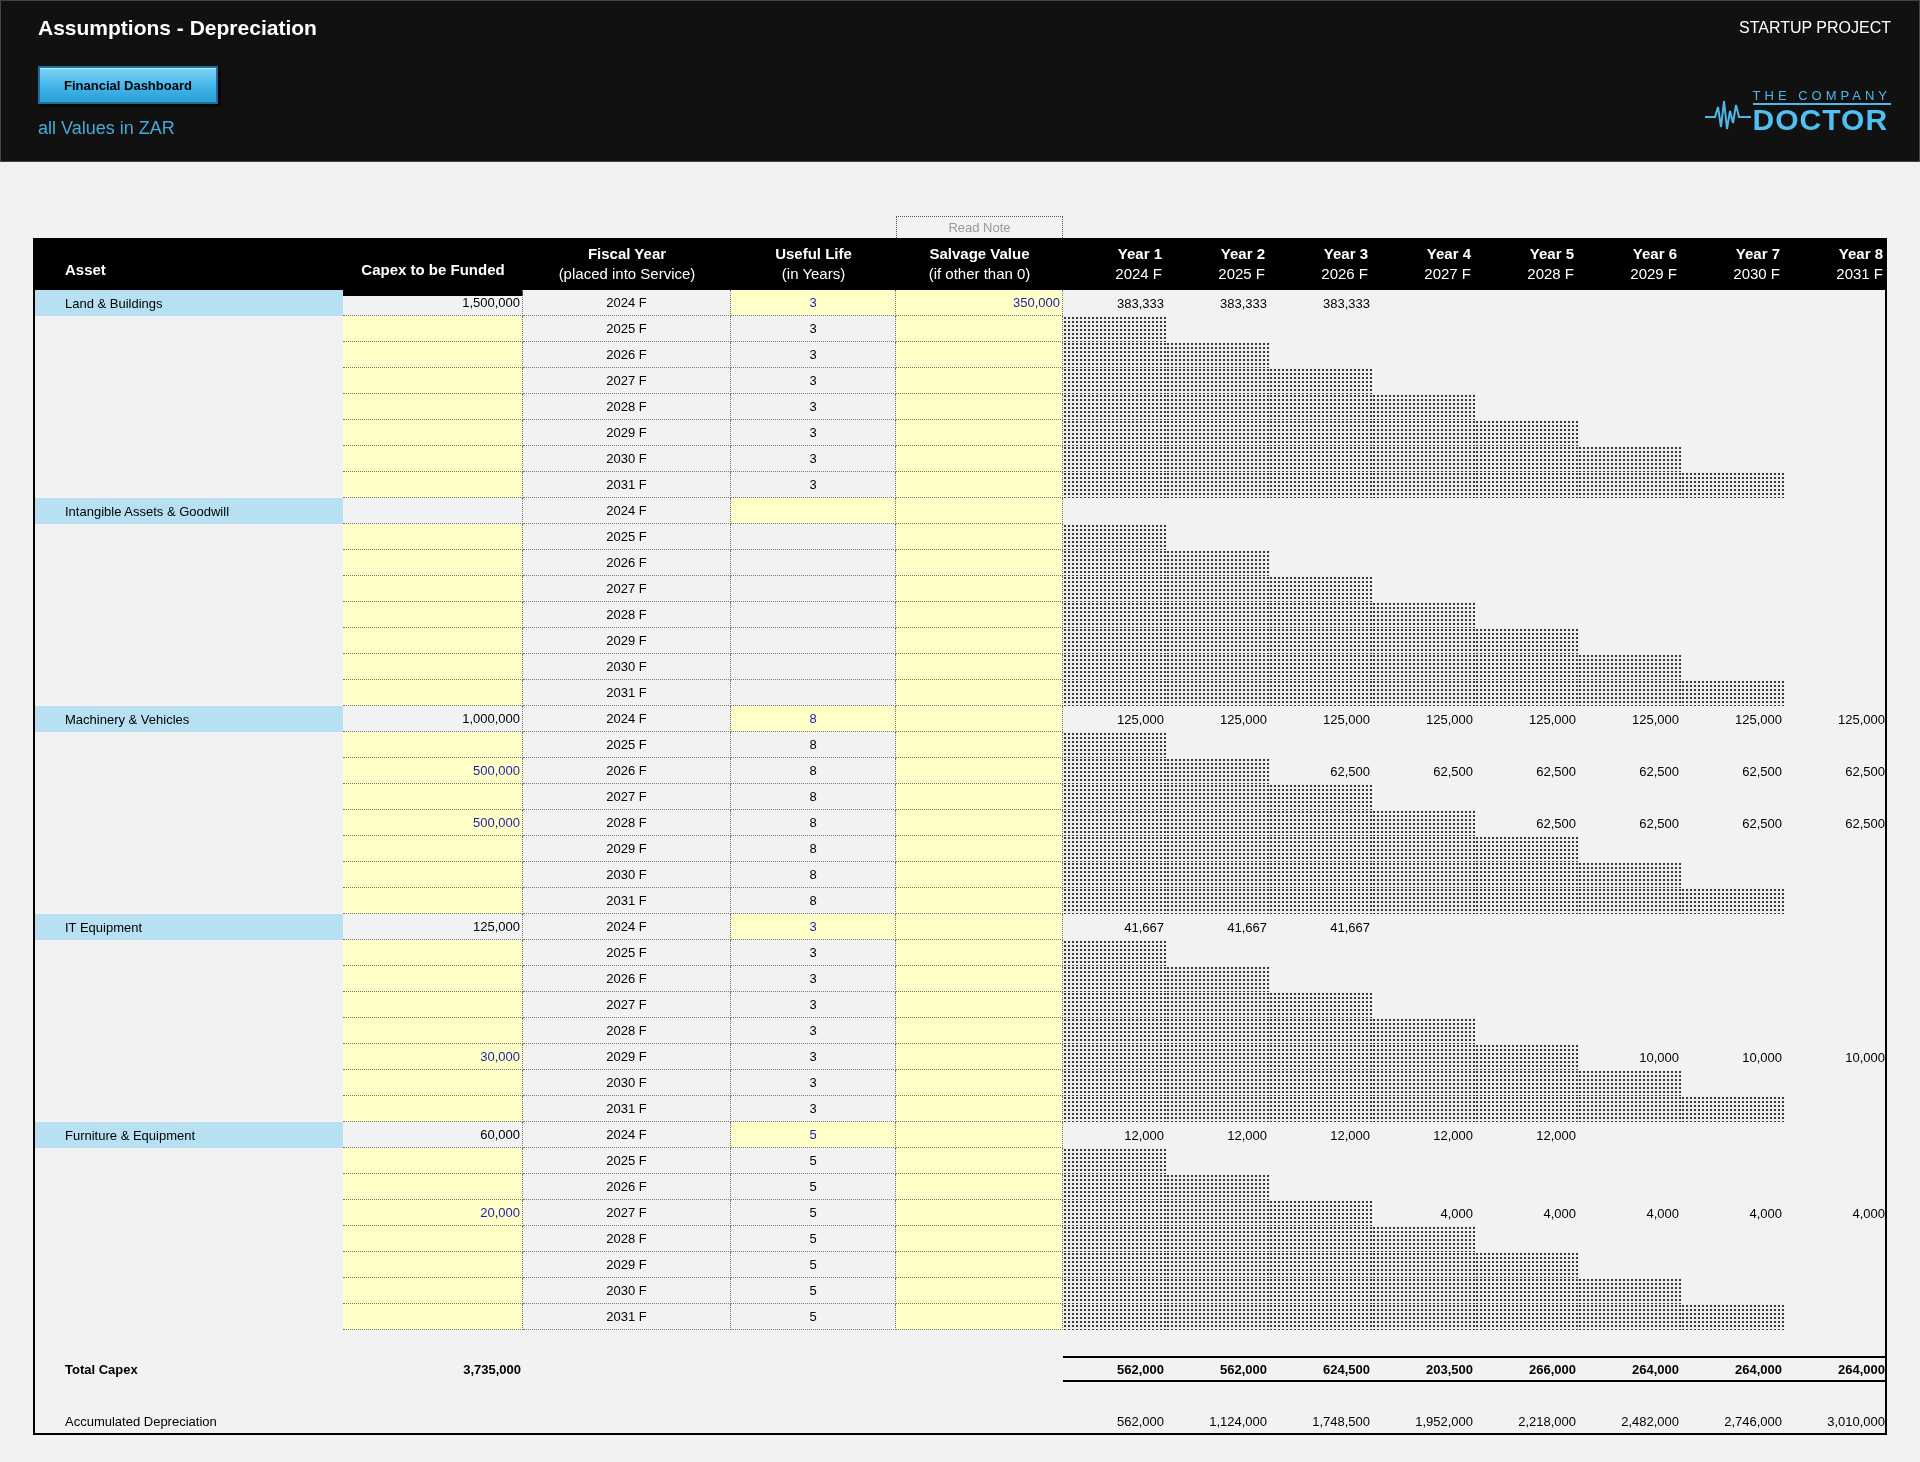 Image resolution: width=1920 pixels, height=1462 pixels. I want to click on table-cell-text: 125,000, so click(1552, 719).